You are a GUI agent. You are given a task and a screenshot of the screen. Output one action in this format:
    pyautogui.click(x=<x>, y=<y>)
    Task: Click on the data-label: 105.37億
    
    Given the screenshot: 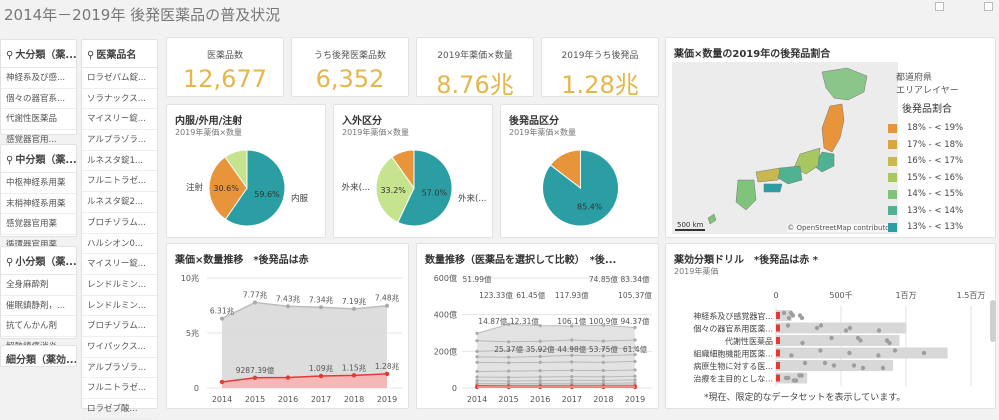 What is the action you would take?
    pyautogui.click(x=635, y=295)
    